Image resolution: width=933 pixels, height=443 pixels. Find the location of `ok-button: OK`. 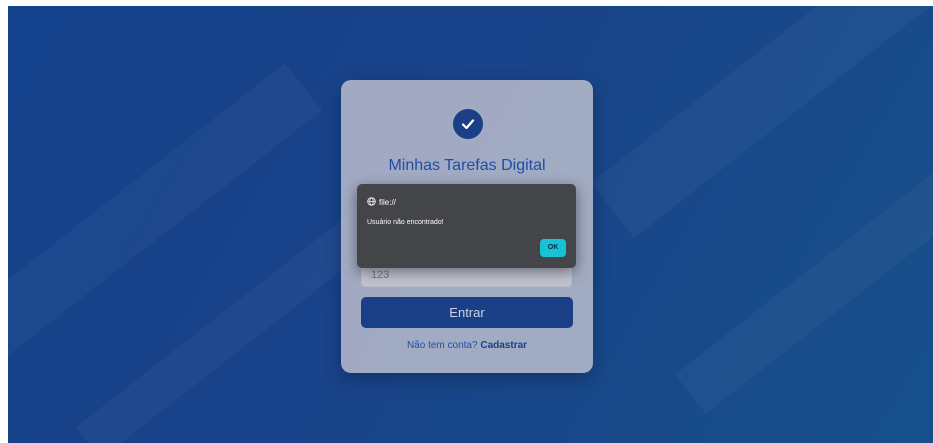

ok-button: OK is located at coordinates (553, 248).